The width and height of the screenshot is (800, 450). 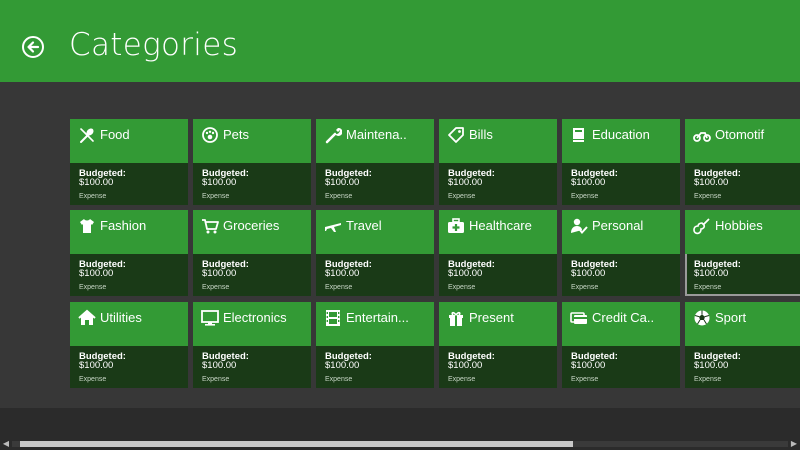 What do you see at coordinates (236, 134) in the screenshot?
I see `tile-name: Pets` at bounding box center [236, 134].